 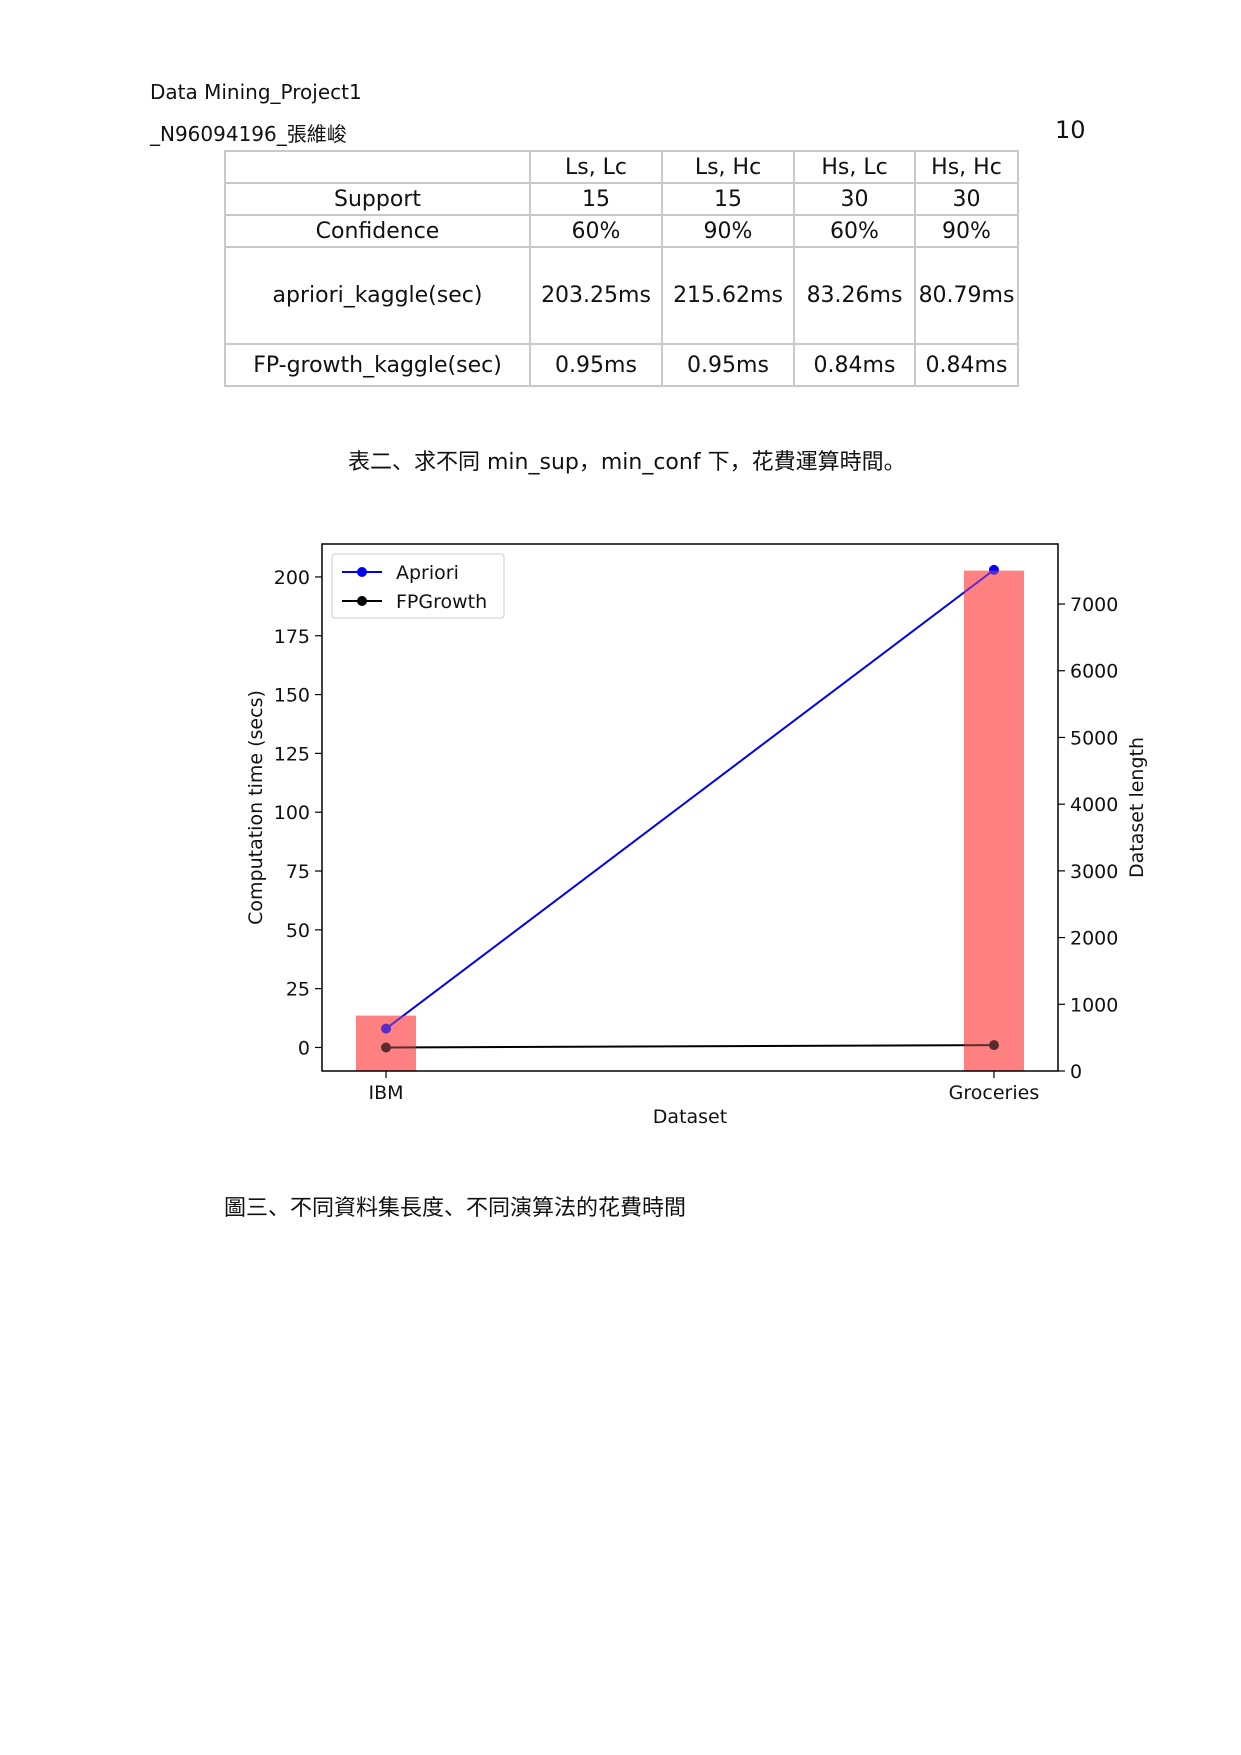 What do you see at coordinates (1070, 130) in the screenshot?
I see `page-number: 10` at bounding box center [1070, 130].